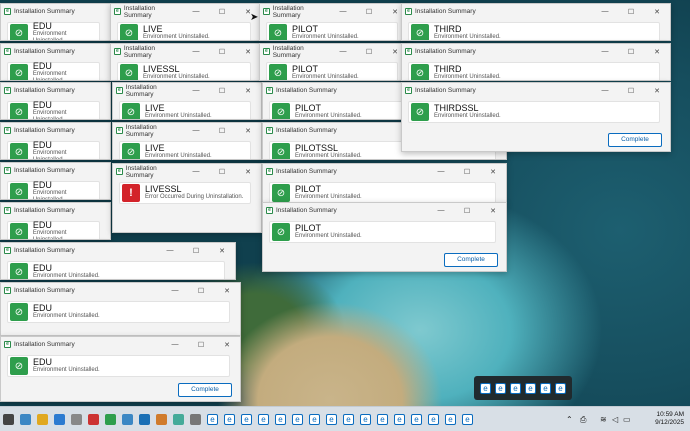 Image resolution: width=690 pixels, height=431 pixels. What do you see at coordinates (569, 419) in the screenshot?
I see `tray-chevron-icon: ⌃` at bounding box center [569, 419].